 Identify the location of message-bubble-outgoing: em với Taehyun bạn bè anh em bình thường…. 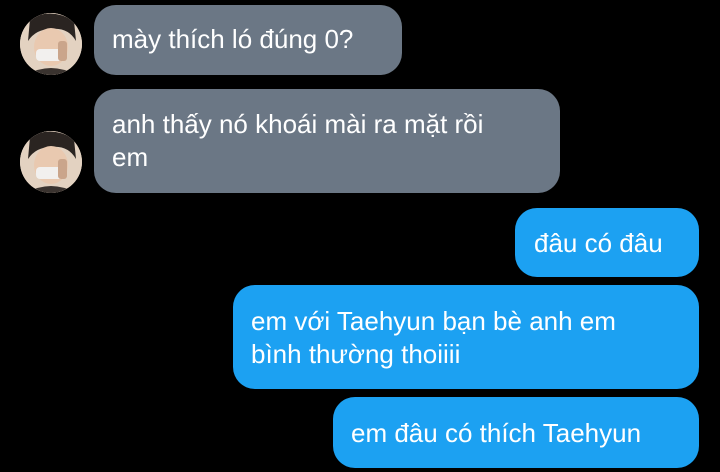
(466, 337).